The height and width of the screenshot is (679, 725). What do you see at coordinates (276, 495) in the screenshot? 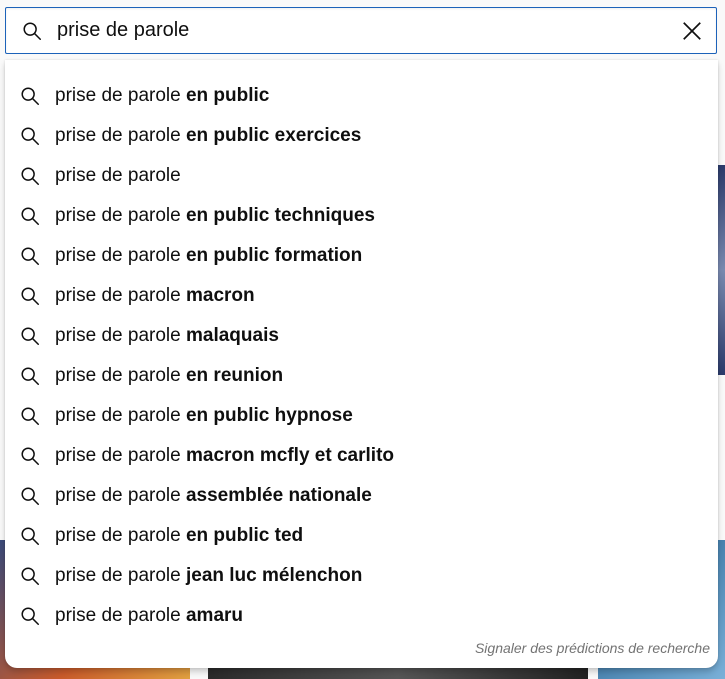
I see `suggestion-completion: assemblée nationale` at bounding box center [276, 495].